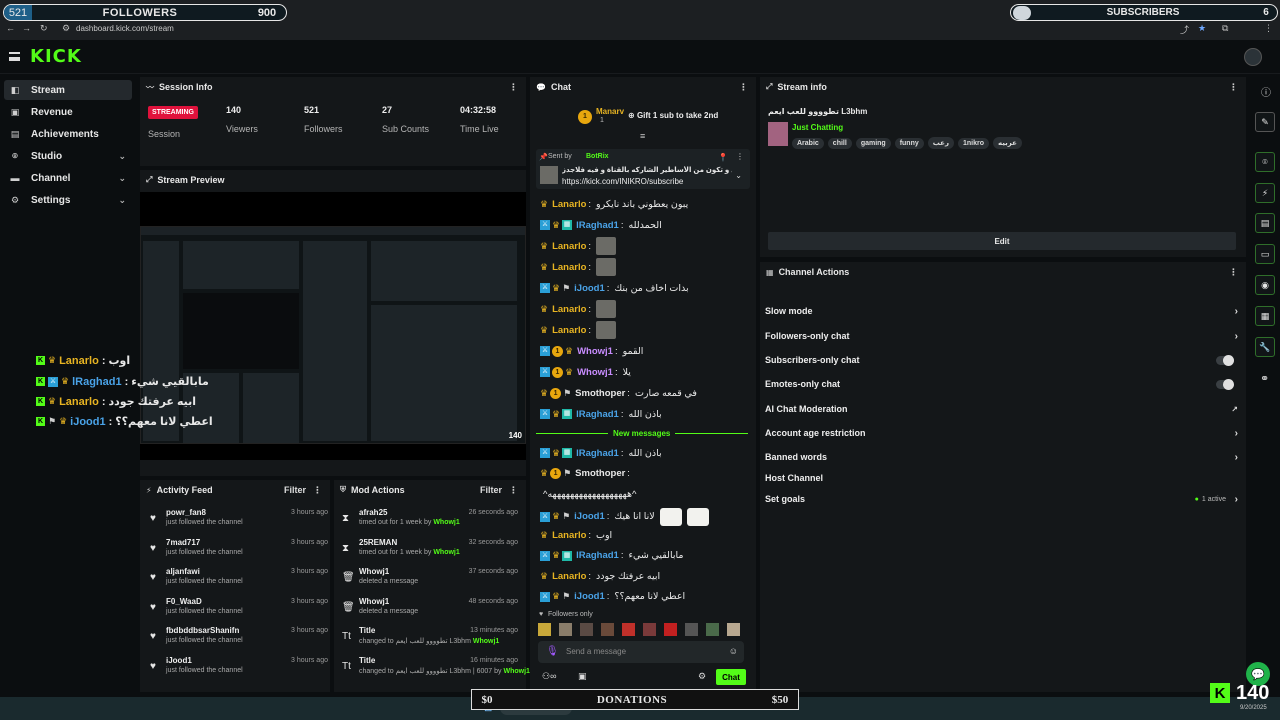 The height and width of the screenshot is (720, 1280). What do you see at coordinates (940, 143) in the screenshot?
I see `stream-tag: رعب` at bounding box center [940, 143].